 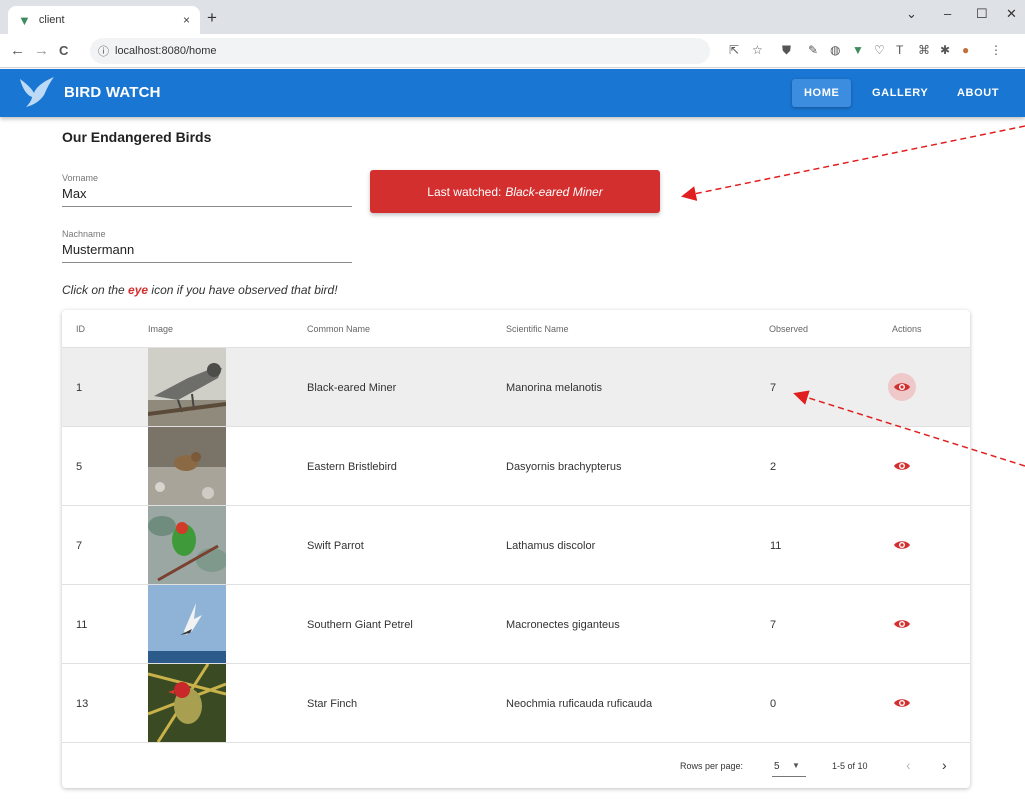 What do you see at coordinates (858, 50) in the screenshot?
I see `vue-devtools-icon: ▼` at bounding box center [858, 50].